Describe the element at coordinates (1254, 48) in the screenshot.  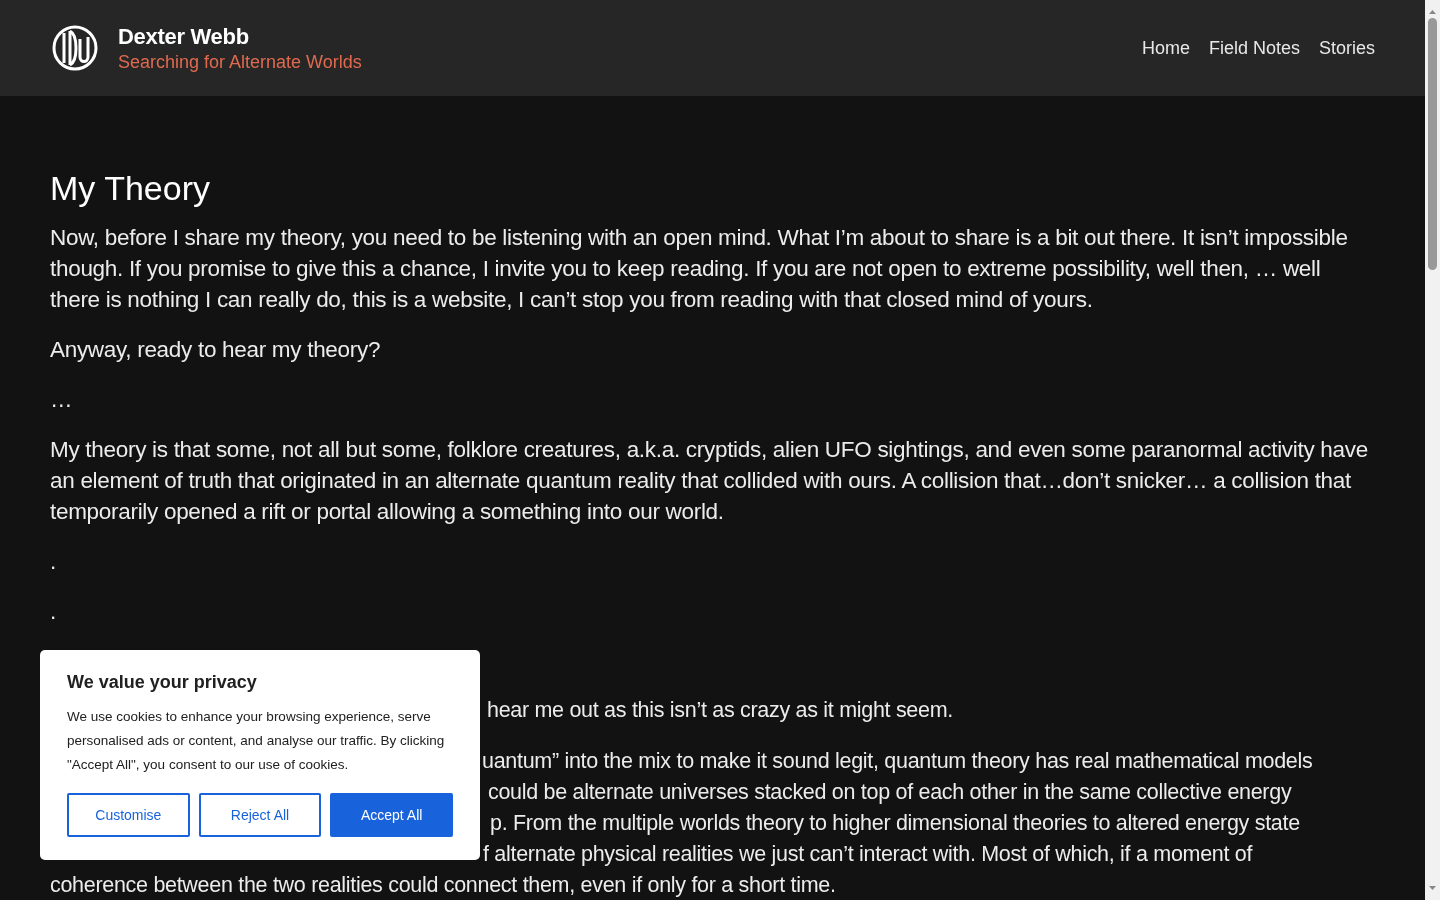
I see `nav-link: Field Notes` at that location.